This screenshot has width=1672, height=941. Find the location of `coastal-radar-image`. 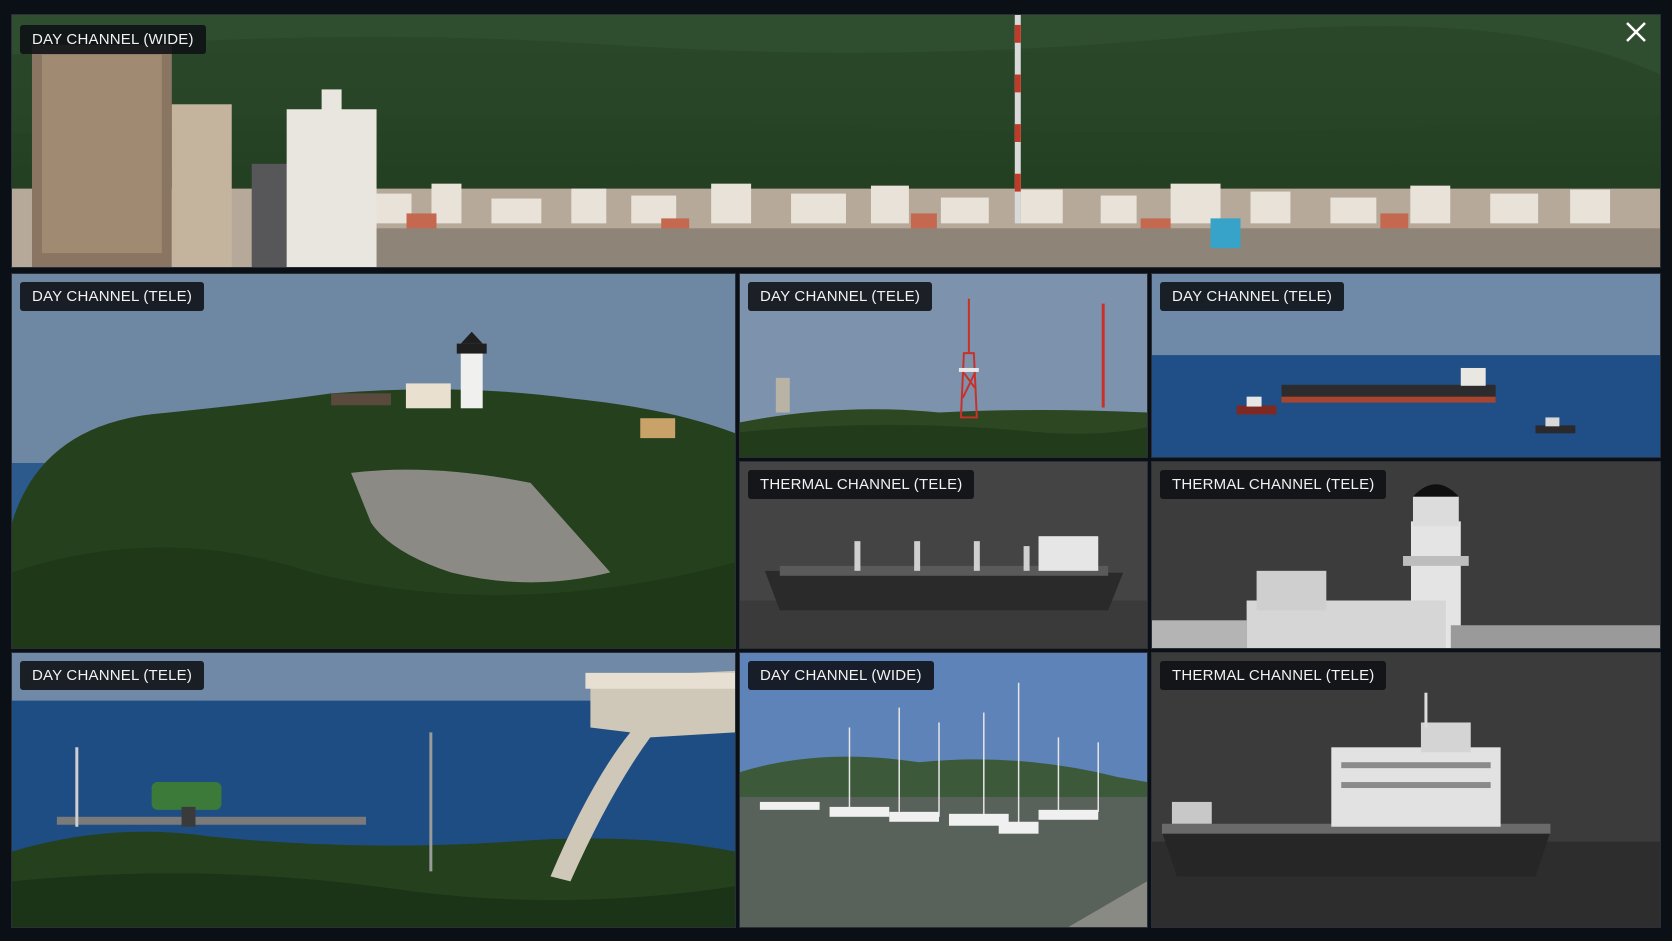

coastal-radar-image is located at coordinates (373, 790).